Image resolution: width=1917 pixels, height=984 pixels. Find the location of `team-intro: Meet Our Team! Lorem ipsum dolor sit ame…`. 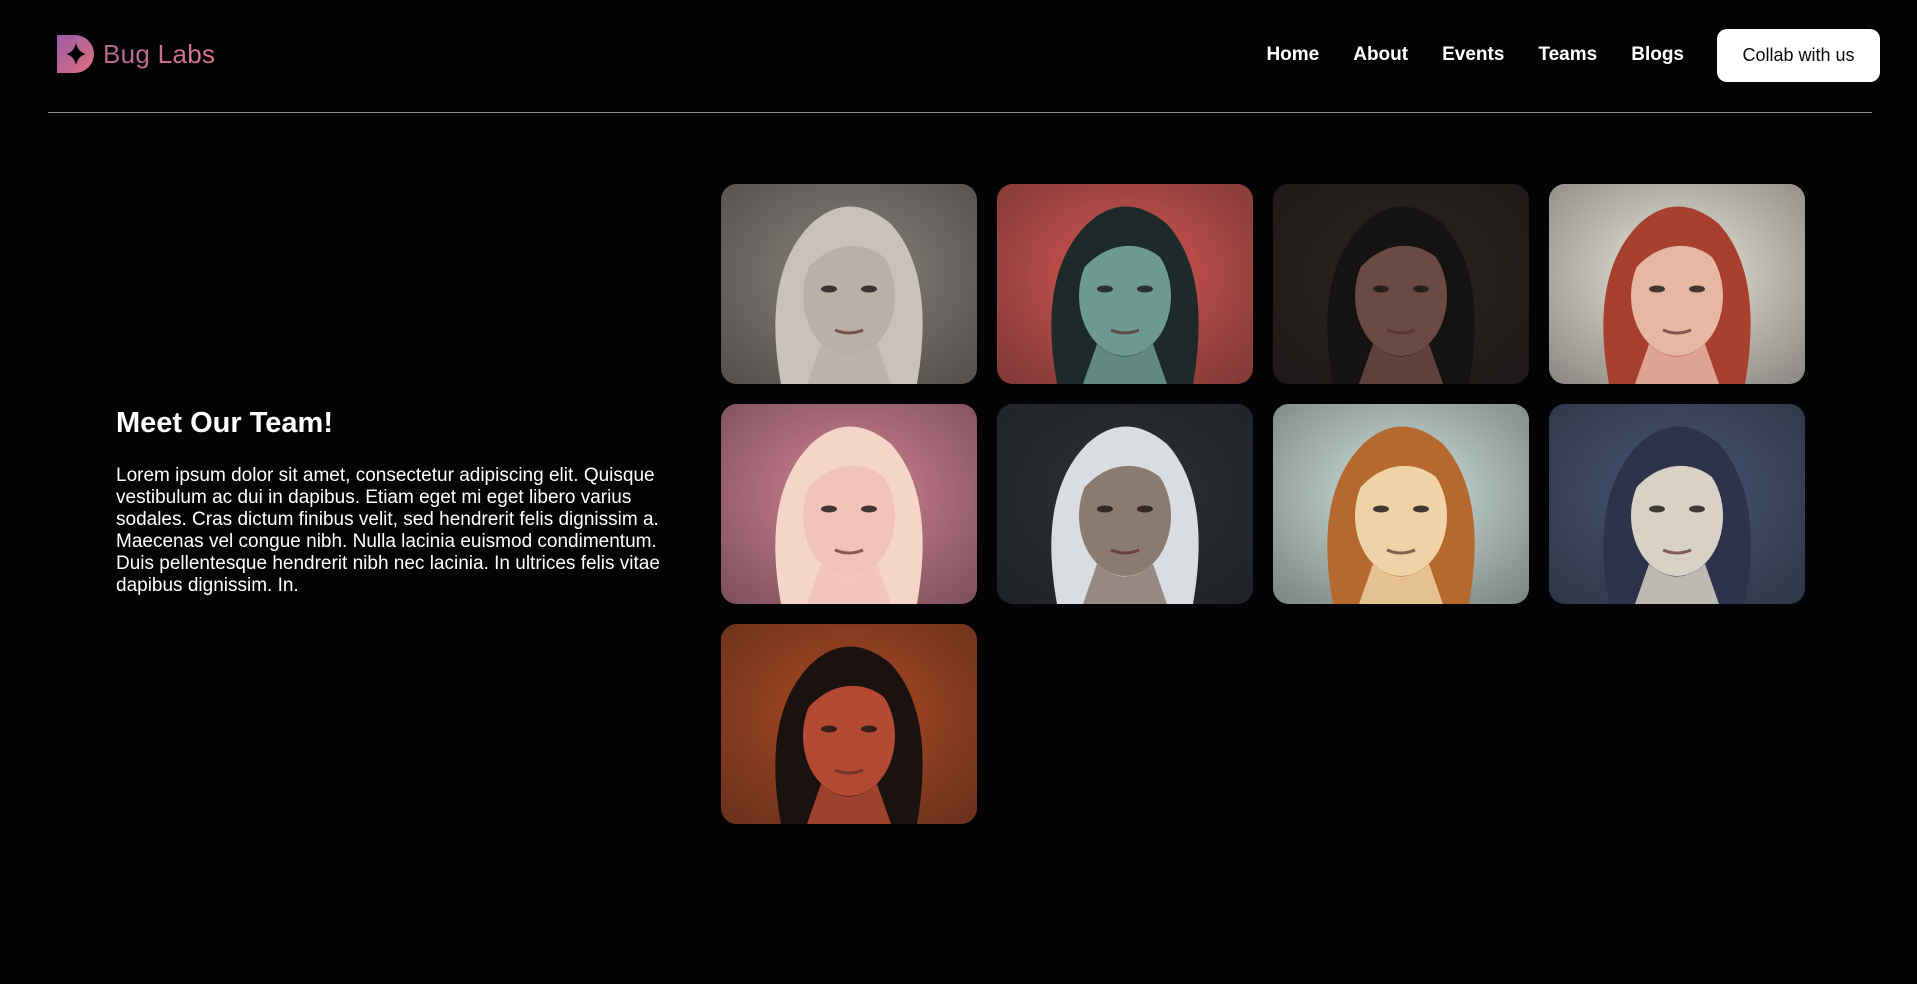

team-intro: Meet Our Team! Lorem ipsum dolor sit ame… is located at coordinates (403, 502).